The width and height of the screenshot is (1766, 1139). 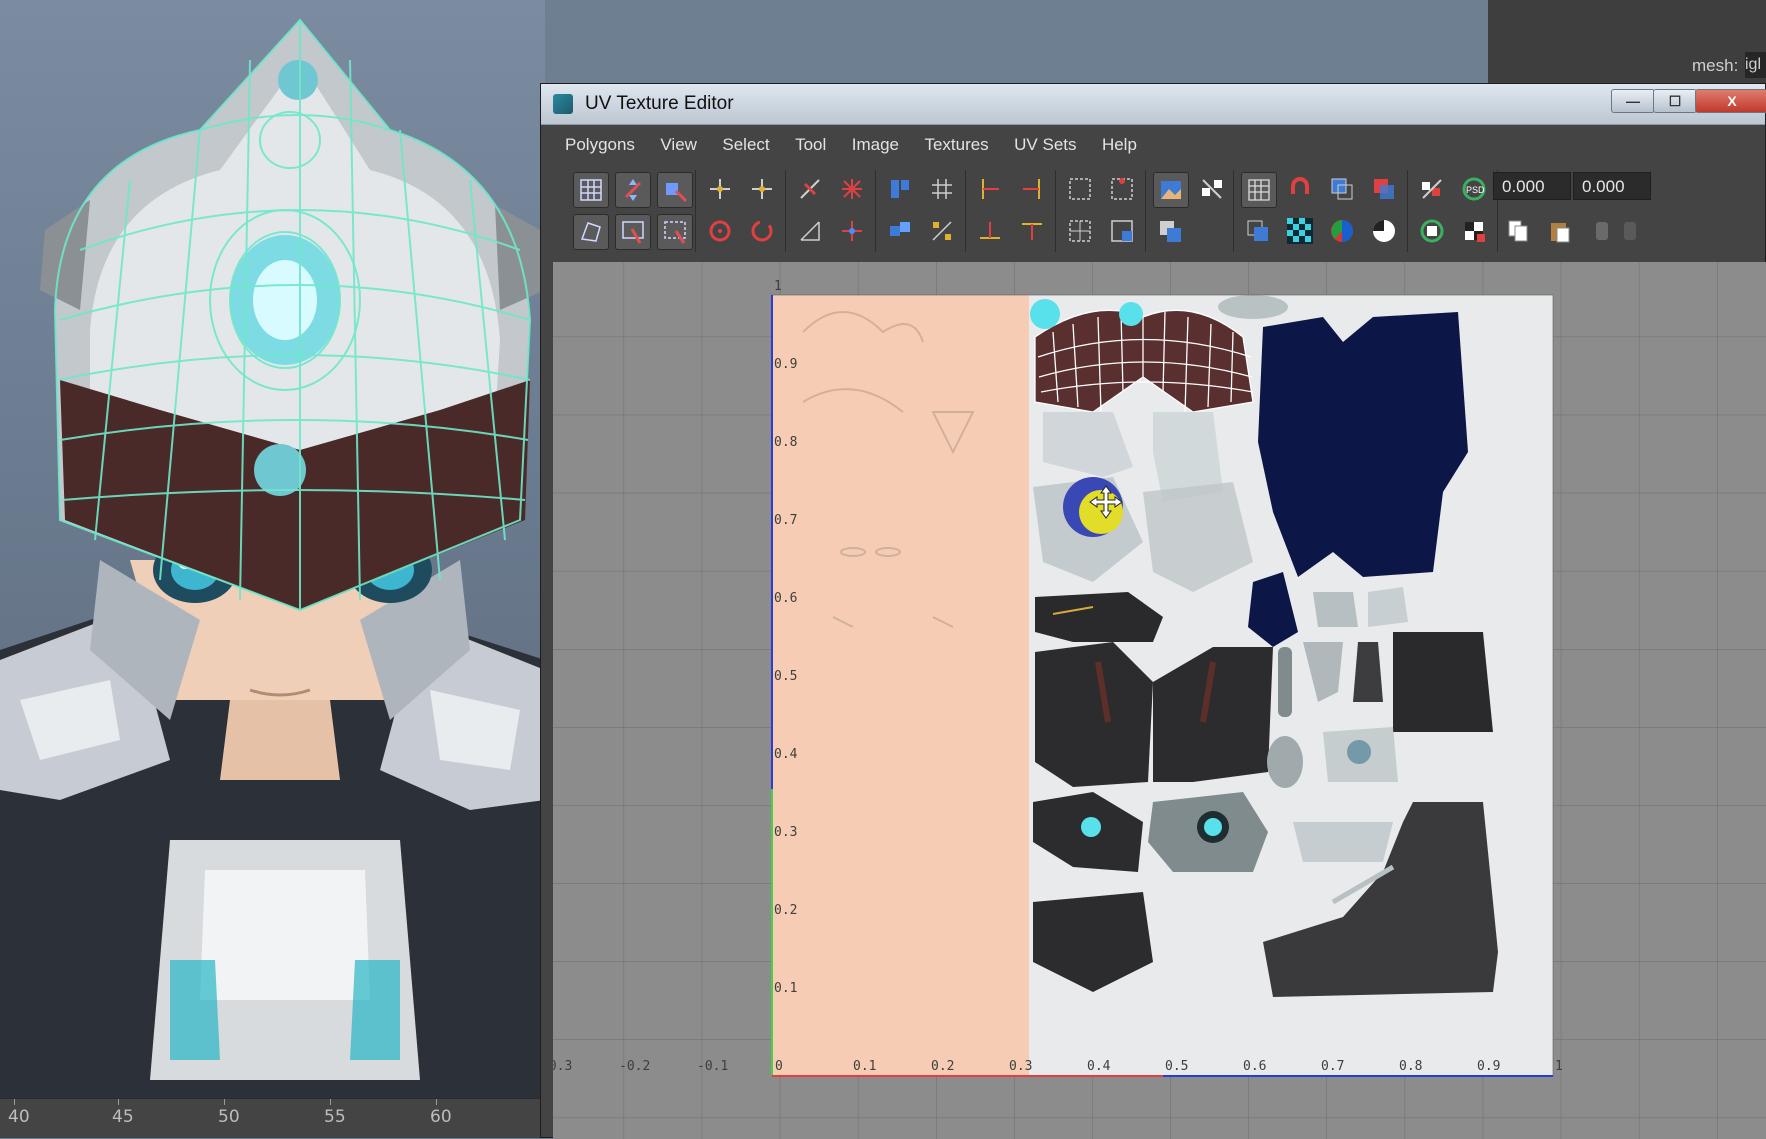 What do you see at coordinates (1020, 1066) in the screenshot?
I see `u-axis-label: 0.3` at bounding box center [1020, 1066].